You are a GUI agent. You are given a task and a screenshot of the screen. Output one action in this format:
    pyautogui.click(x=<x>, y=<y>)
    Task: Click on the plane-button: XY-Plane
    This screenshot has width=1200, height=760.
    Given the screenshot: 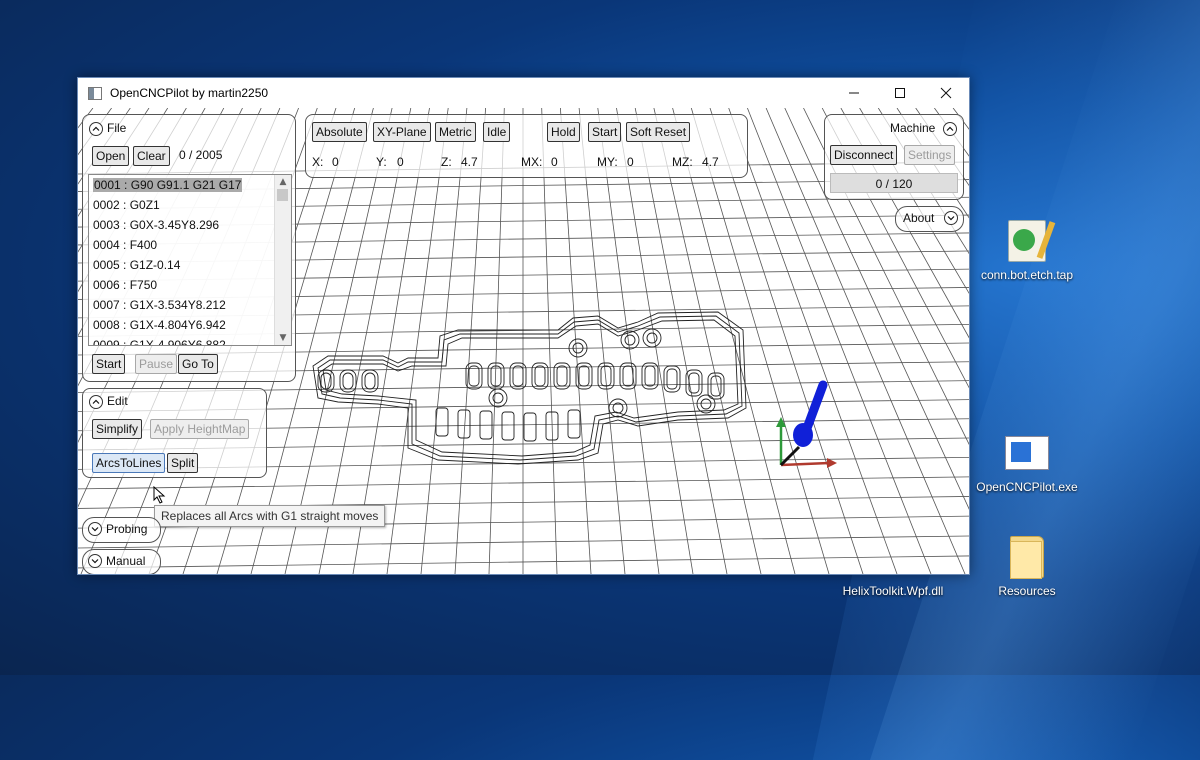 What is the action you would take?
    pyautogui.click(x=402, y=132)
    